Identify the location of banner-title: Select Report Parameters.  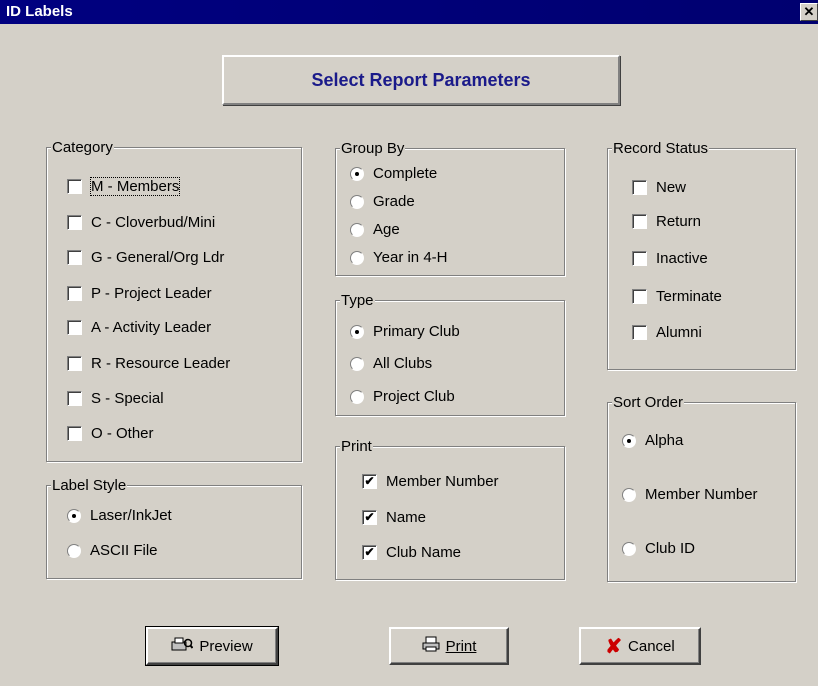
(421, 80).